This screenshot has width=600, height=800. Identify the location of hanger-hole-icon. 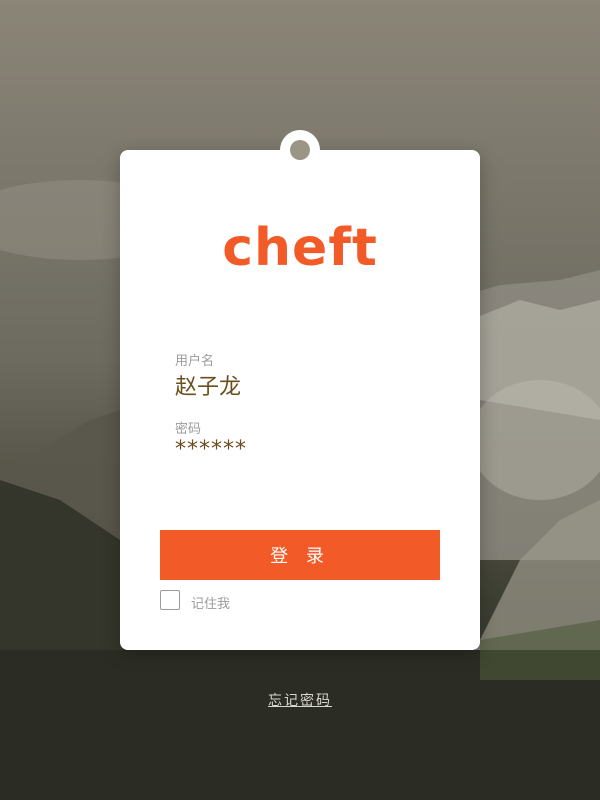
(300, 150).